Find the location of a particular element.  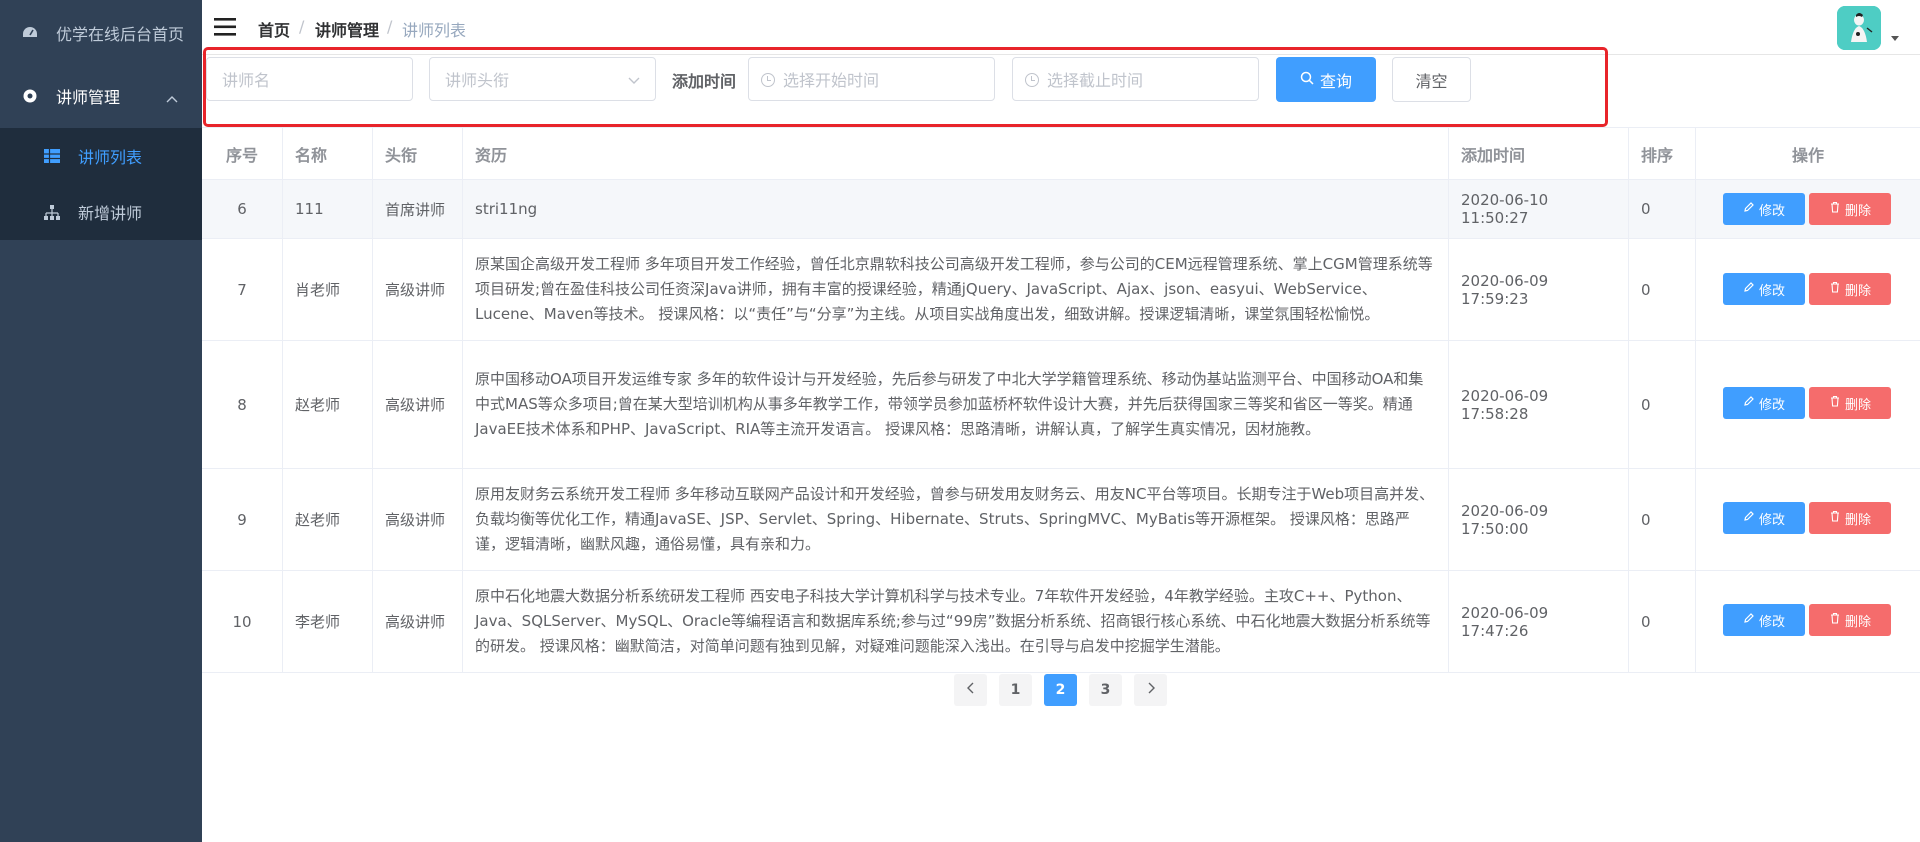

chevron-up-icon is located at coordinates (172, 97).